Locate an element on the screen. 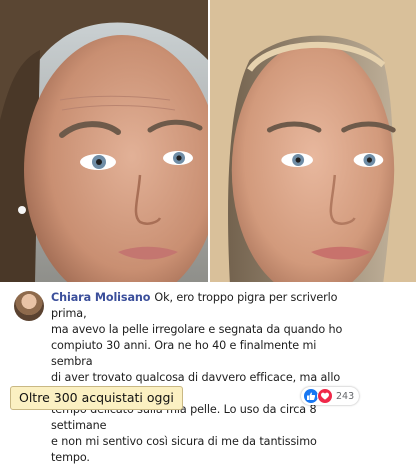  reactions-summary: 243 is located at coordinates (330, 396).